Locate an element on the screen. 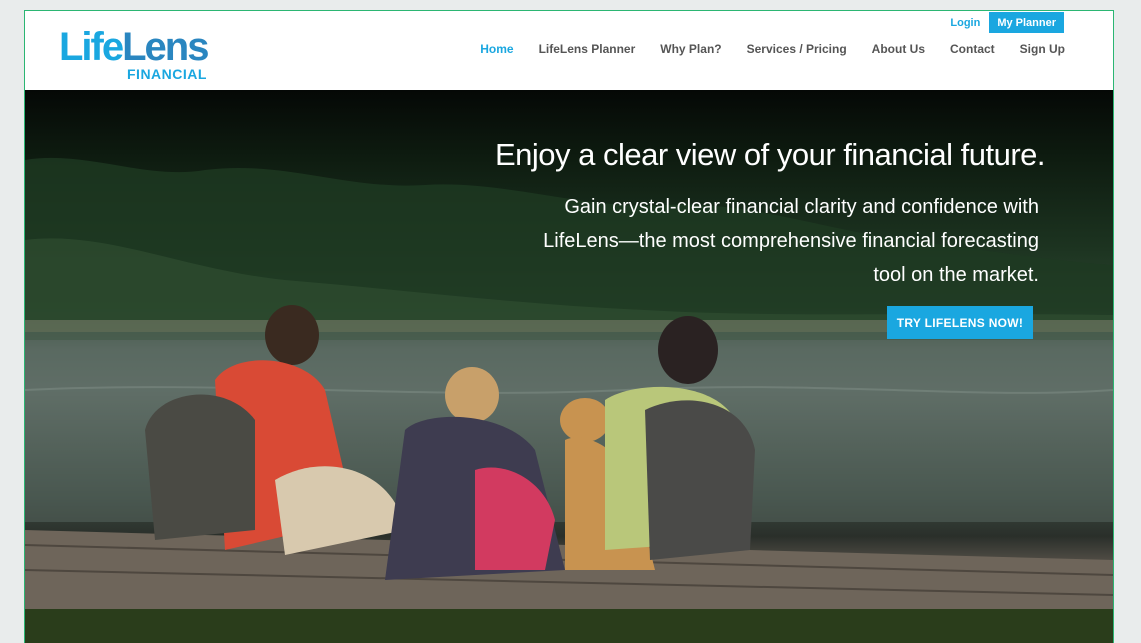 The height and width of the screenshot is (643, 1141). utility-bar: Login My Planner is located at coordinates (1002, 22).